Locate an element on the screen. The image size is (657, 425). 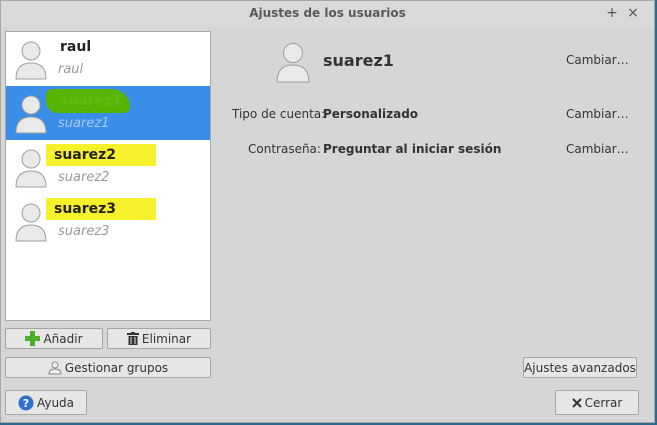
help-button: ? Ayuda is located at coordinates (46, 402).